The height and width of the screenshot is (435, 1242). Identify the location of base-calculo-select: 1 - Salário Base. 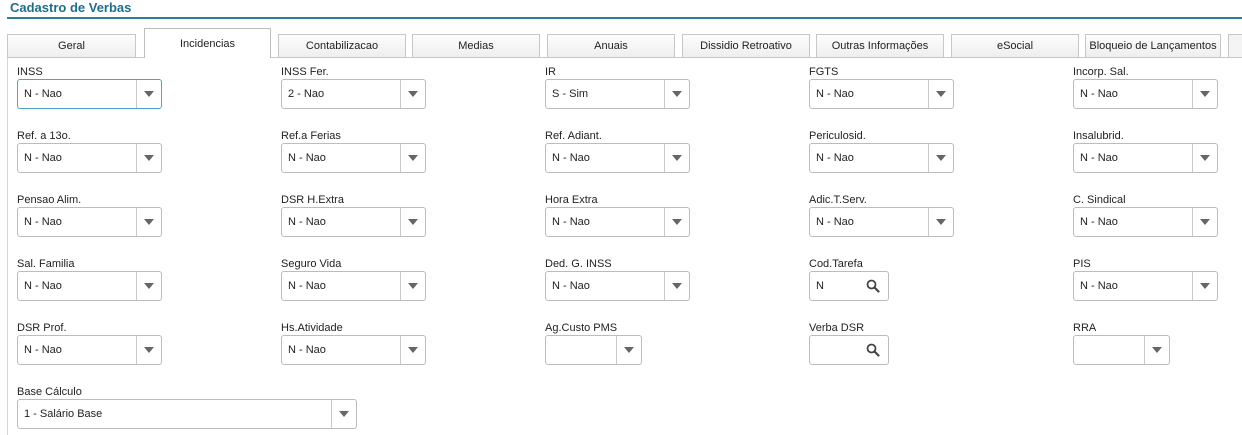
(187, 414).